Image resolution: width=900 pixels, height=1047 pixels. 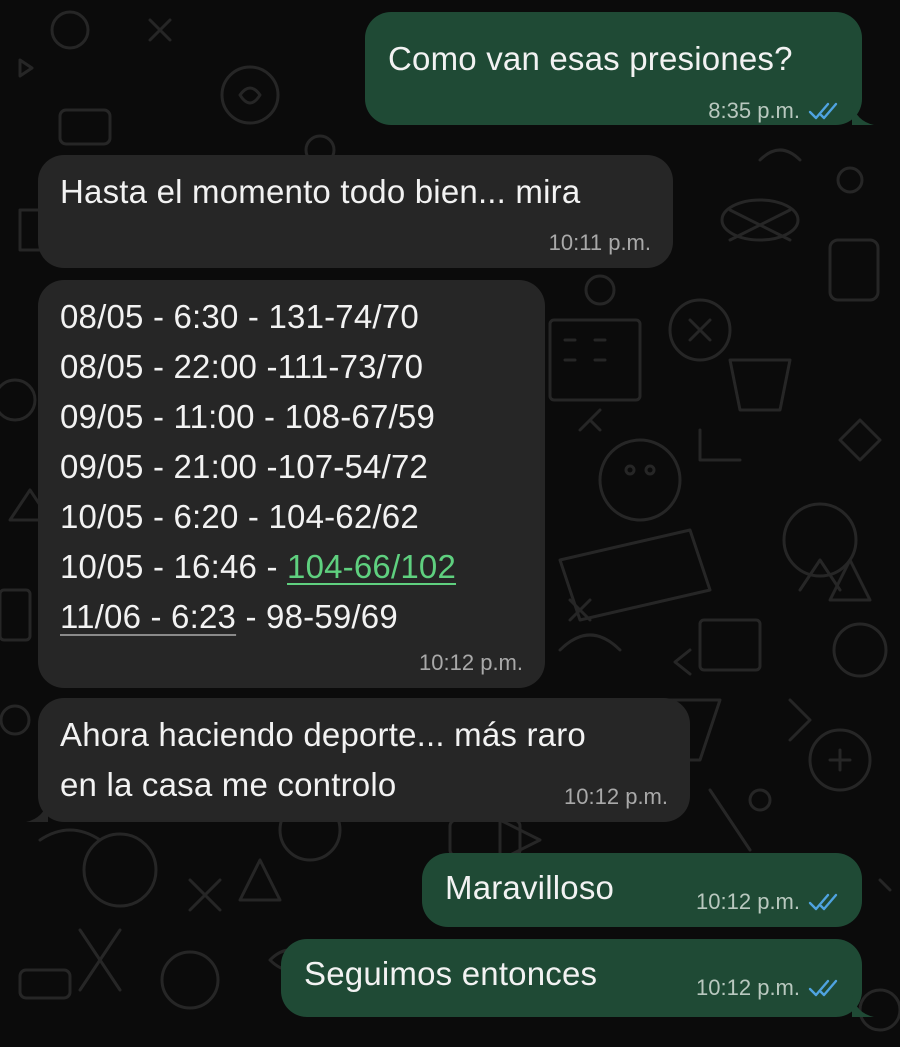 What do you see at coordinates (148, 616) in the screenshot?
I see `detected-date-link: 11/06 - 6:23` at bounding box center [148, 616].